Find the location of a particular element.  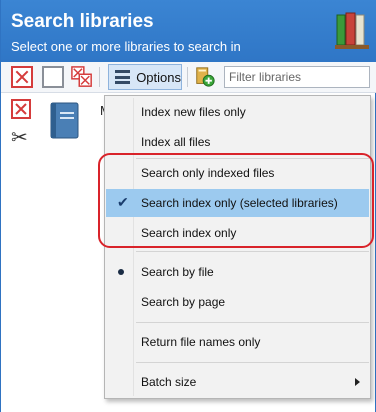

menu-item-search-index-only: Search index only is located at coordinates (237, 233).